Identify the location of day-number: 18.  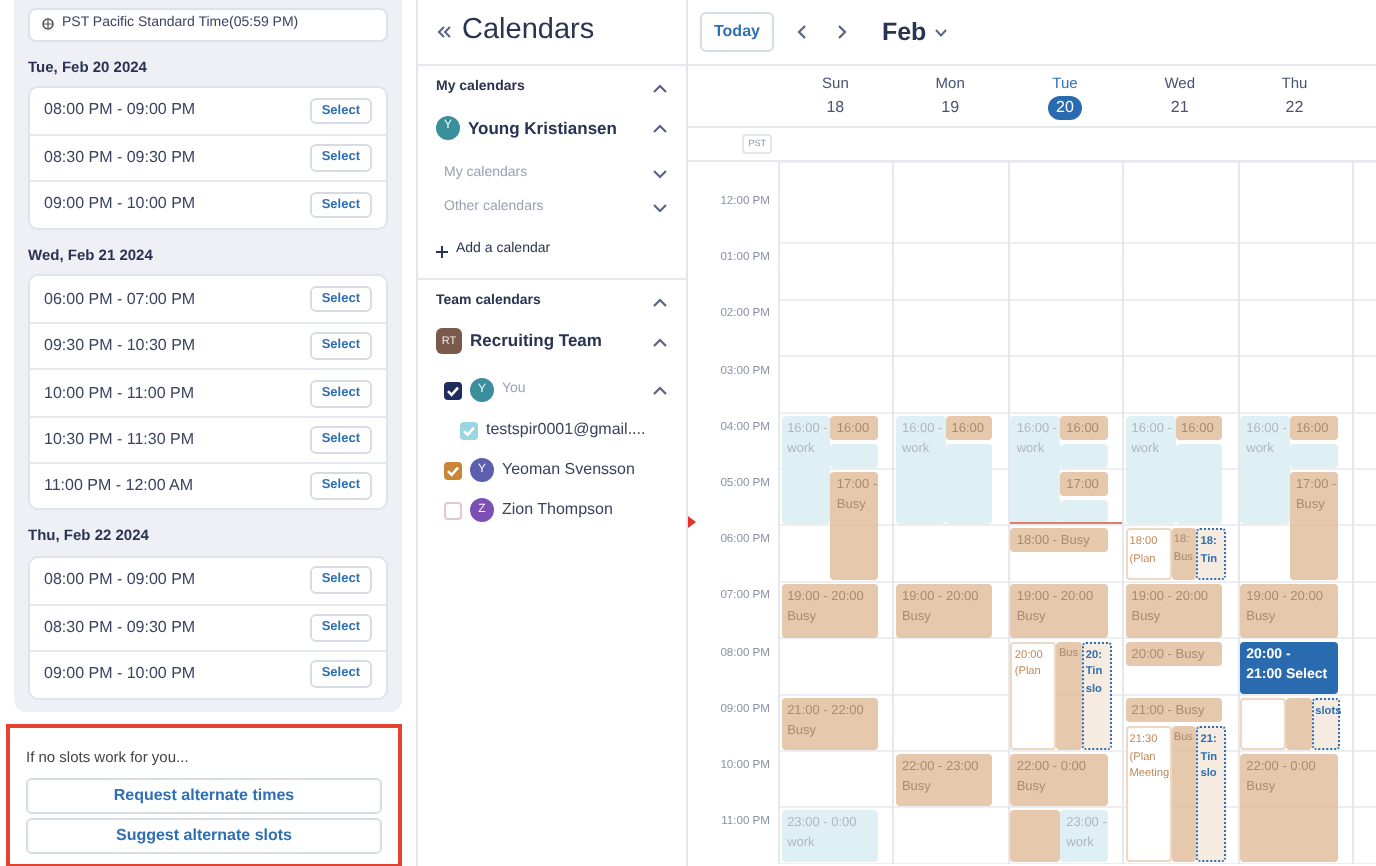
(835, 108).